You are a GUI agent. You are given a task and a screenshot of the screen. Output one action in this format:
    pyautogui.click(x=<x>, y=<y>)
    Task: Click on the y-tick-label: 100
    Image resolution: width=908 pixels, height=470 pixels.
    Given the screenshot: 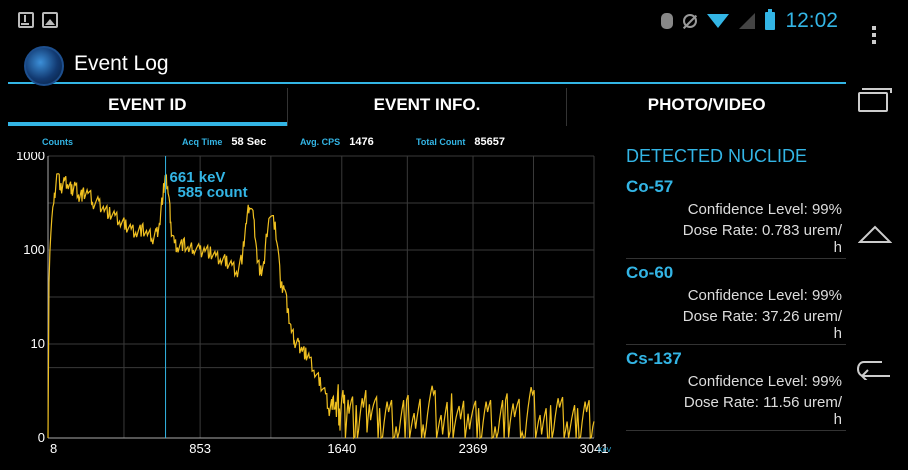 What is the action you would take?
    pyautogui.click(x=34, y=249)
    